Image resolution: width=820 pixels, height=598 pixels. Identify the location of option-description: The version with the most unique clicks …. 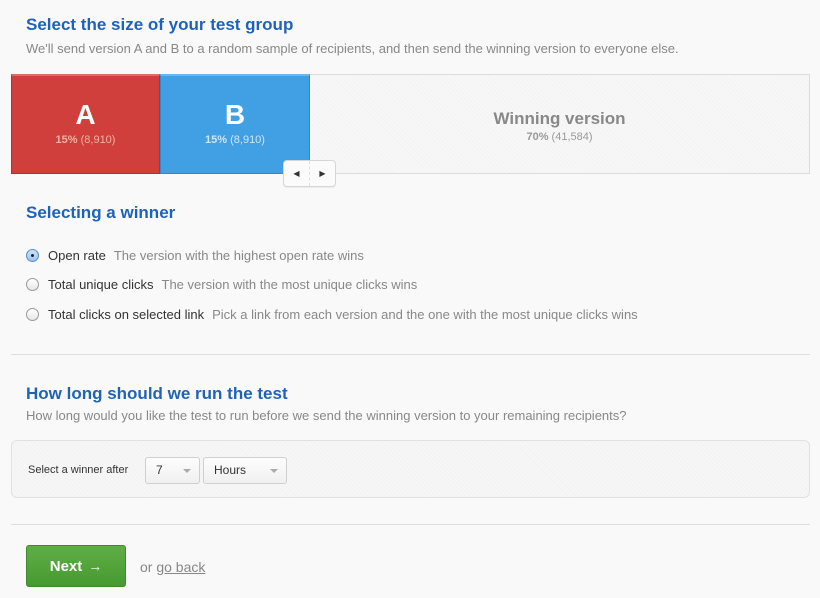
(289, 284).